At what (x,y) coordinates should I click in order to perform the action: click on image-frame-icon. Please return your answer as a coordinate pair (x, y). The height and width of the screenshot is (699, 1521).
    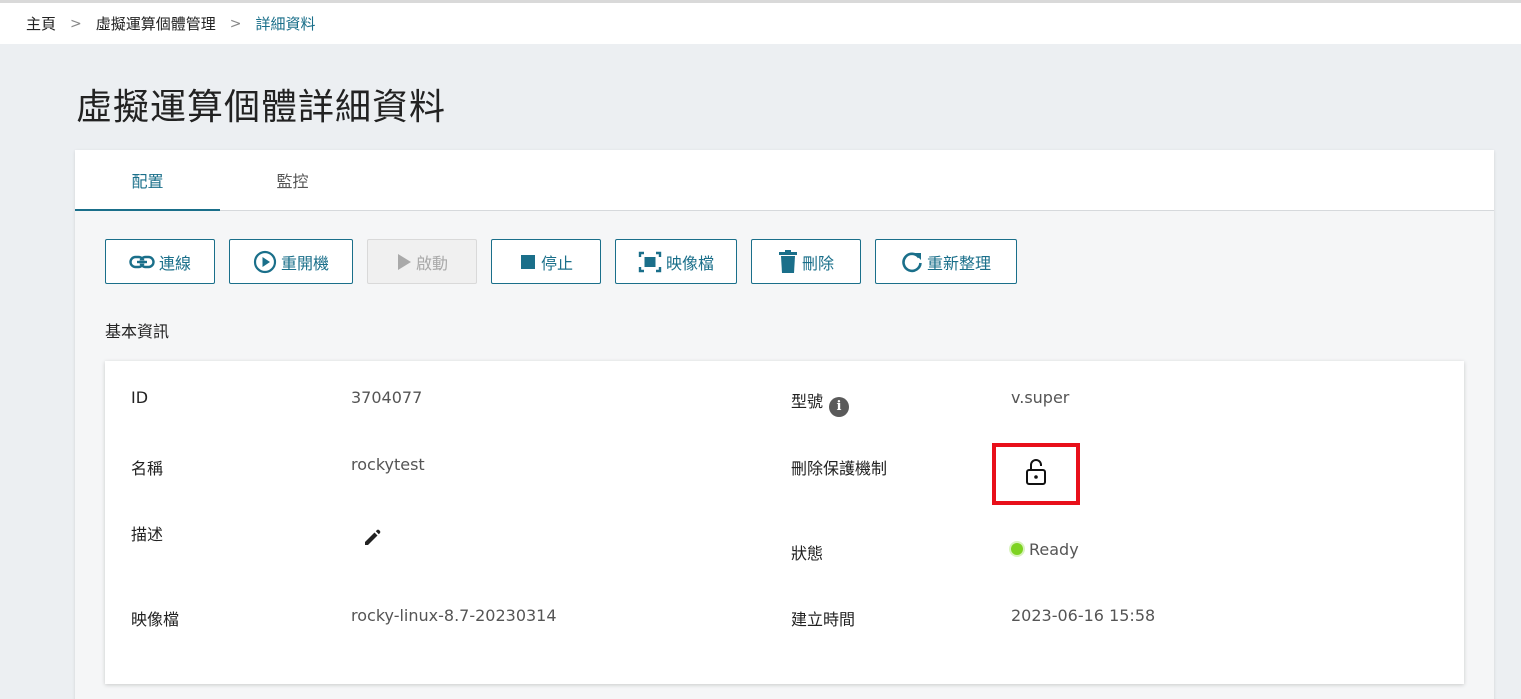
    Looking at the image, I should click on (650, 262).